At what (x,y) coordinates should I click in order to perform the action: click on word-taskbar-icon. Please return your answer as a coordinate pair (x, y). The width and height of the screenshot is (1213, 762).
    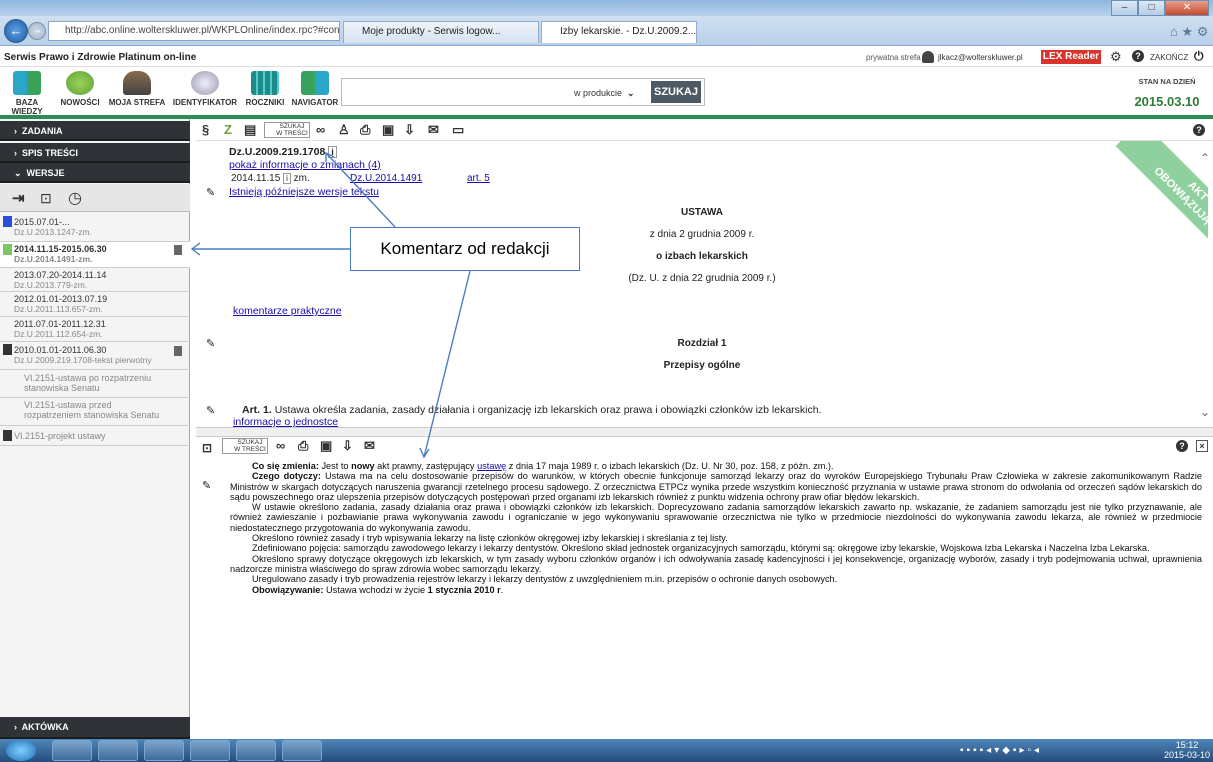
    Looking at the image, I should click on (302, 750).